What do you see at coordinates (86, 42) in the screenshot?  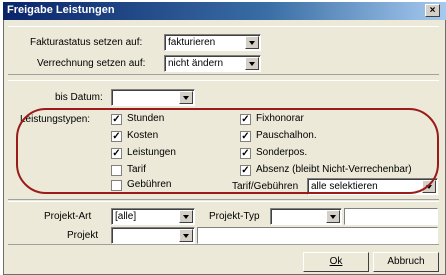 I see `fakturastatus-label: Fakturastatus setzen auf:` at bounding box center [86, 42].